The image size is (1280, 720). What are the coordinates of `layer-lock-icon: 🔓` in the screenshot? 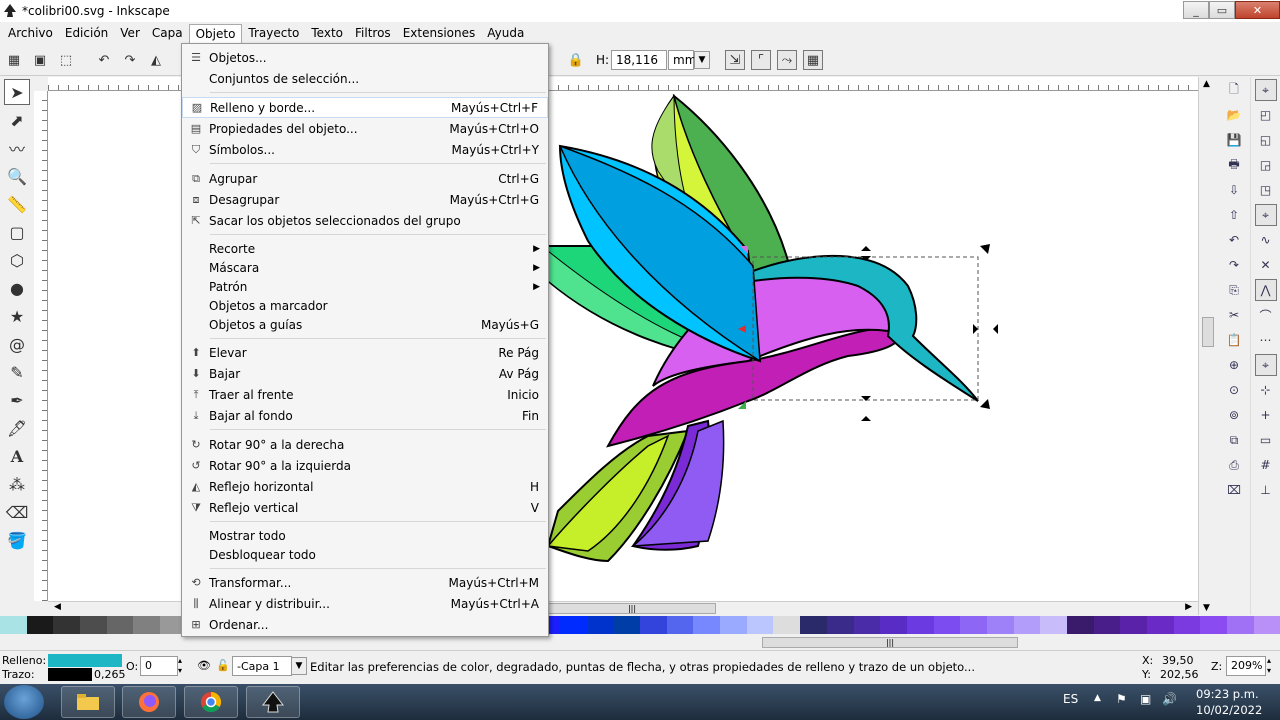 It's located at (223, 665).